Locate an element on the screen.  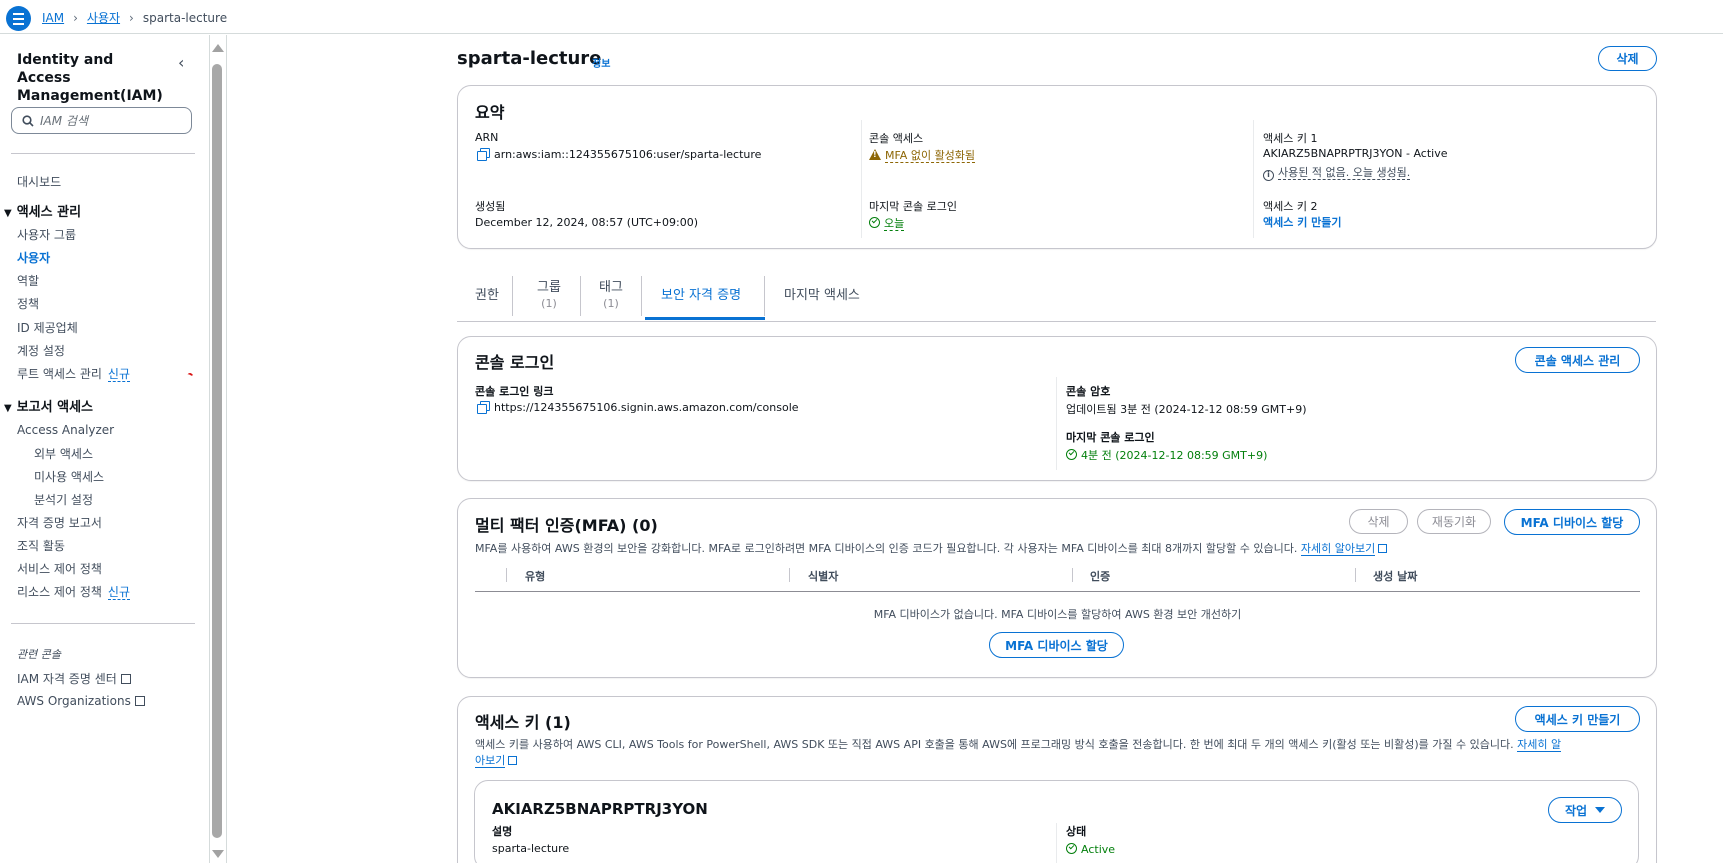
sidebar-section-reports: ▼ 보고서 액세스 is located at coordinates (48, 405).